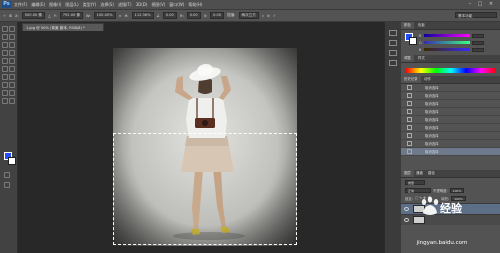  What do you see at coordinates (12, 93) in the screenshot?
I see `shape-tool-icon` at bounding box center [12, 93].